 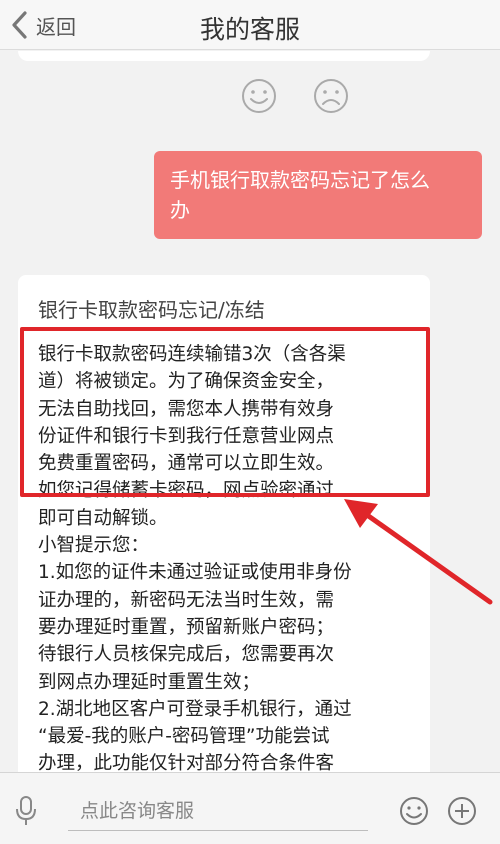 I want to click on input-bar, so click(x=250, y=808).